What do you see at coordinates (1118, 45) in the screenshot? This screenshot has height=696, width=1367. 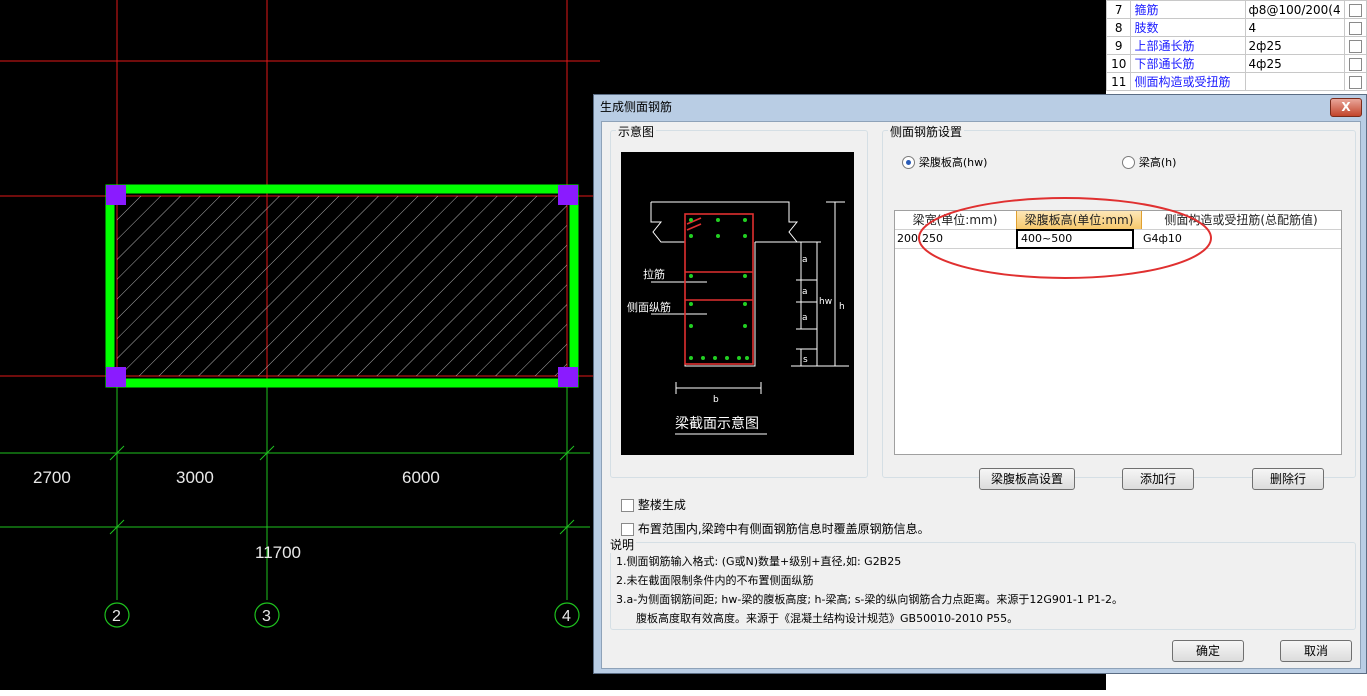 I see `row-number: 9` at bounding box center [1118, 45].